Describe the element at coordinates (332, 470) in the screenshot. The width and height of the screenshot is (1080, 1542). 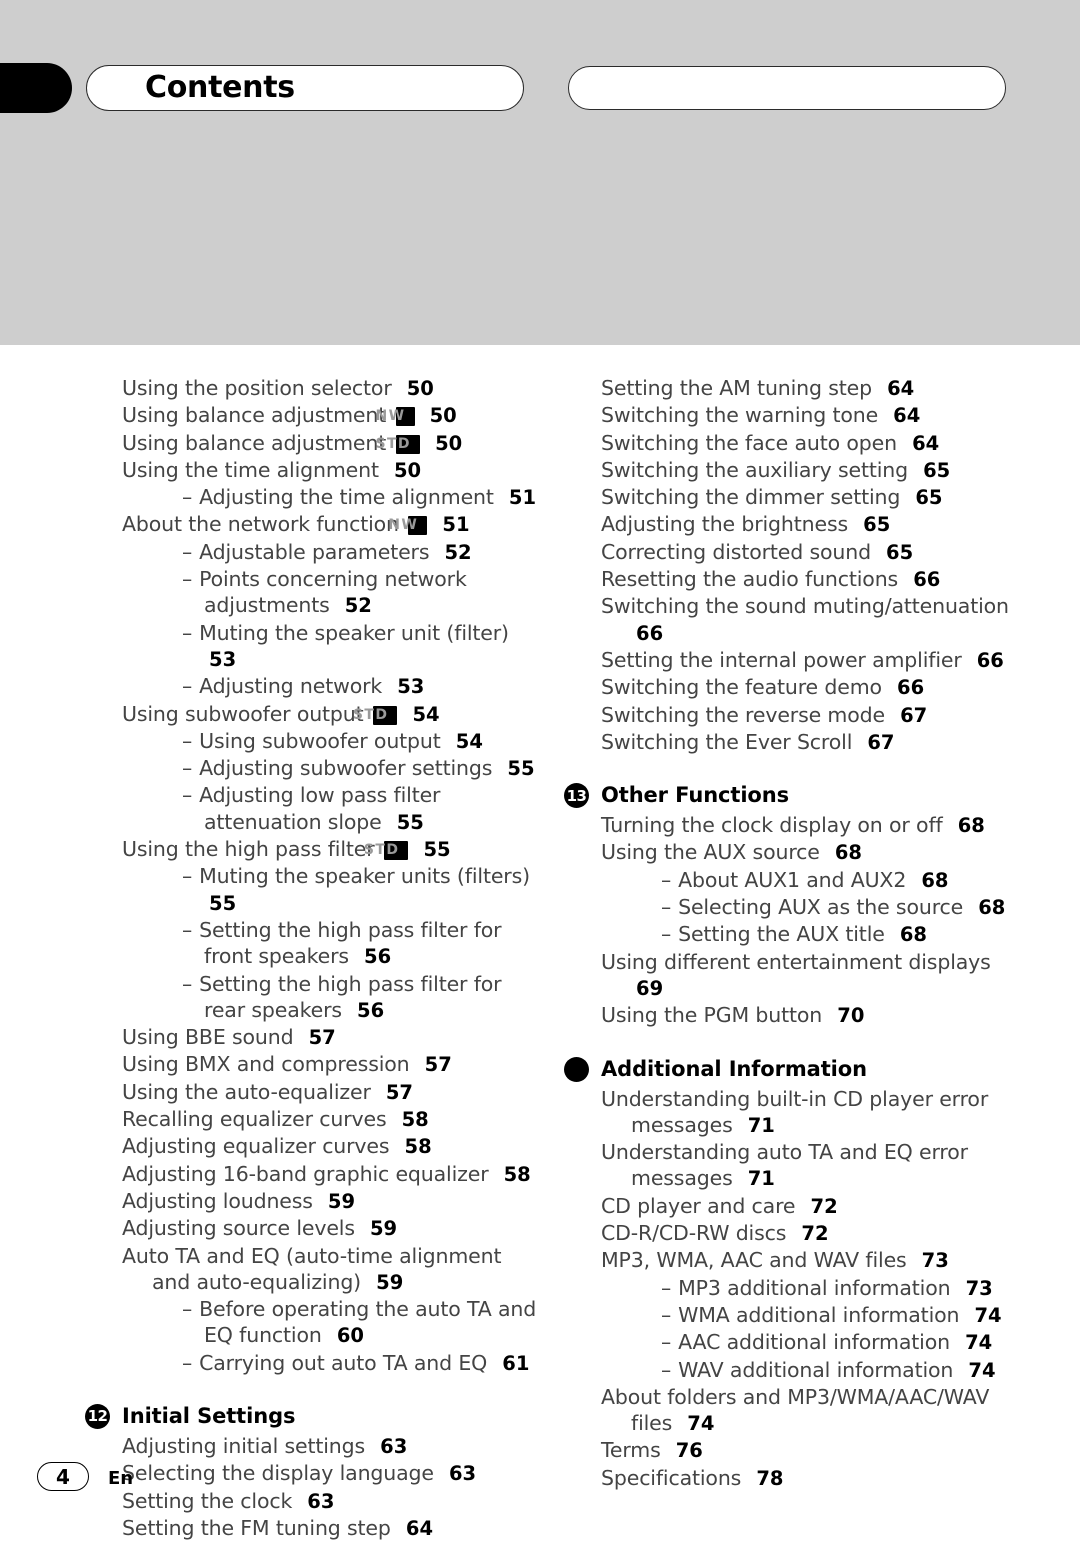
I see `toc-entry: Using the time alignment 50` at that location.